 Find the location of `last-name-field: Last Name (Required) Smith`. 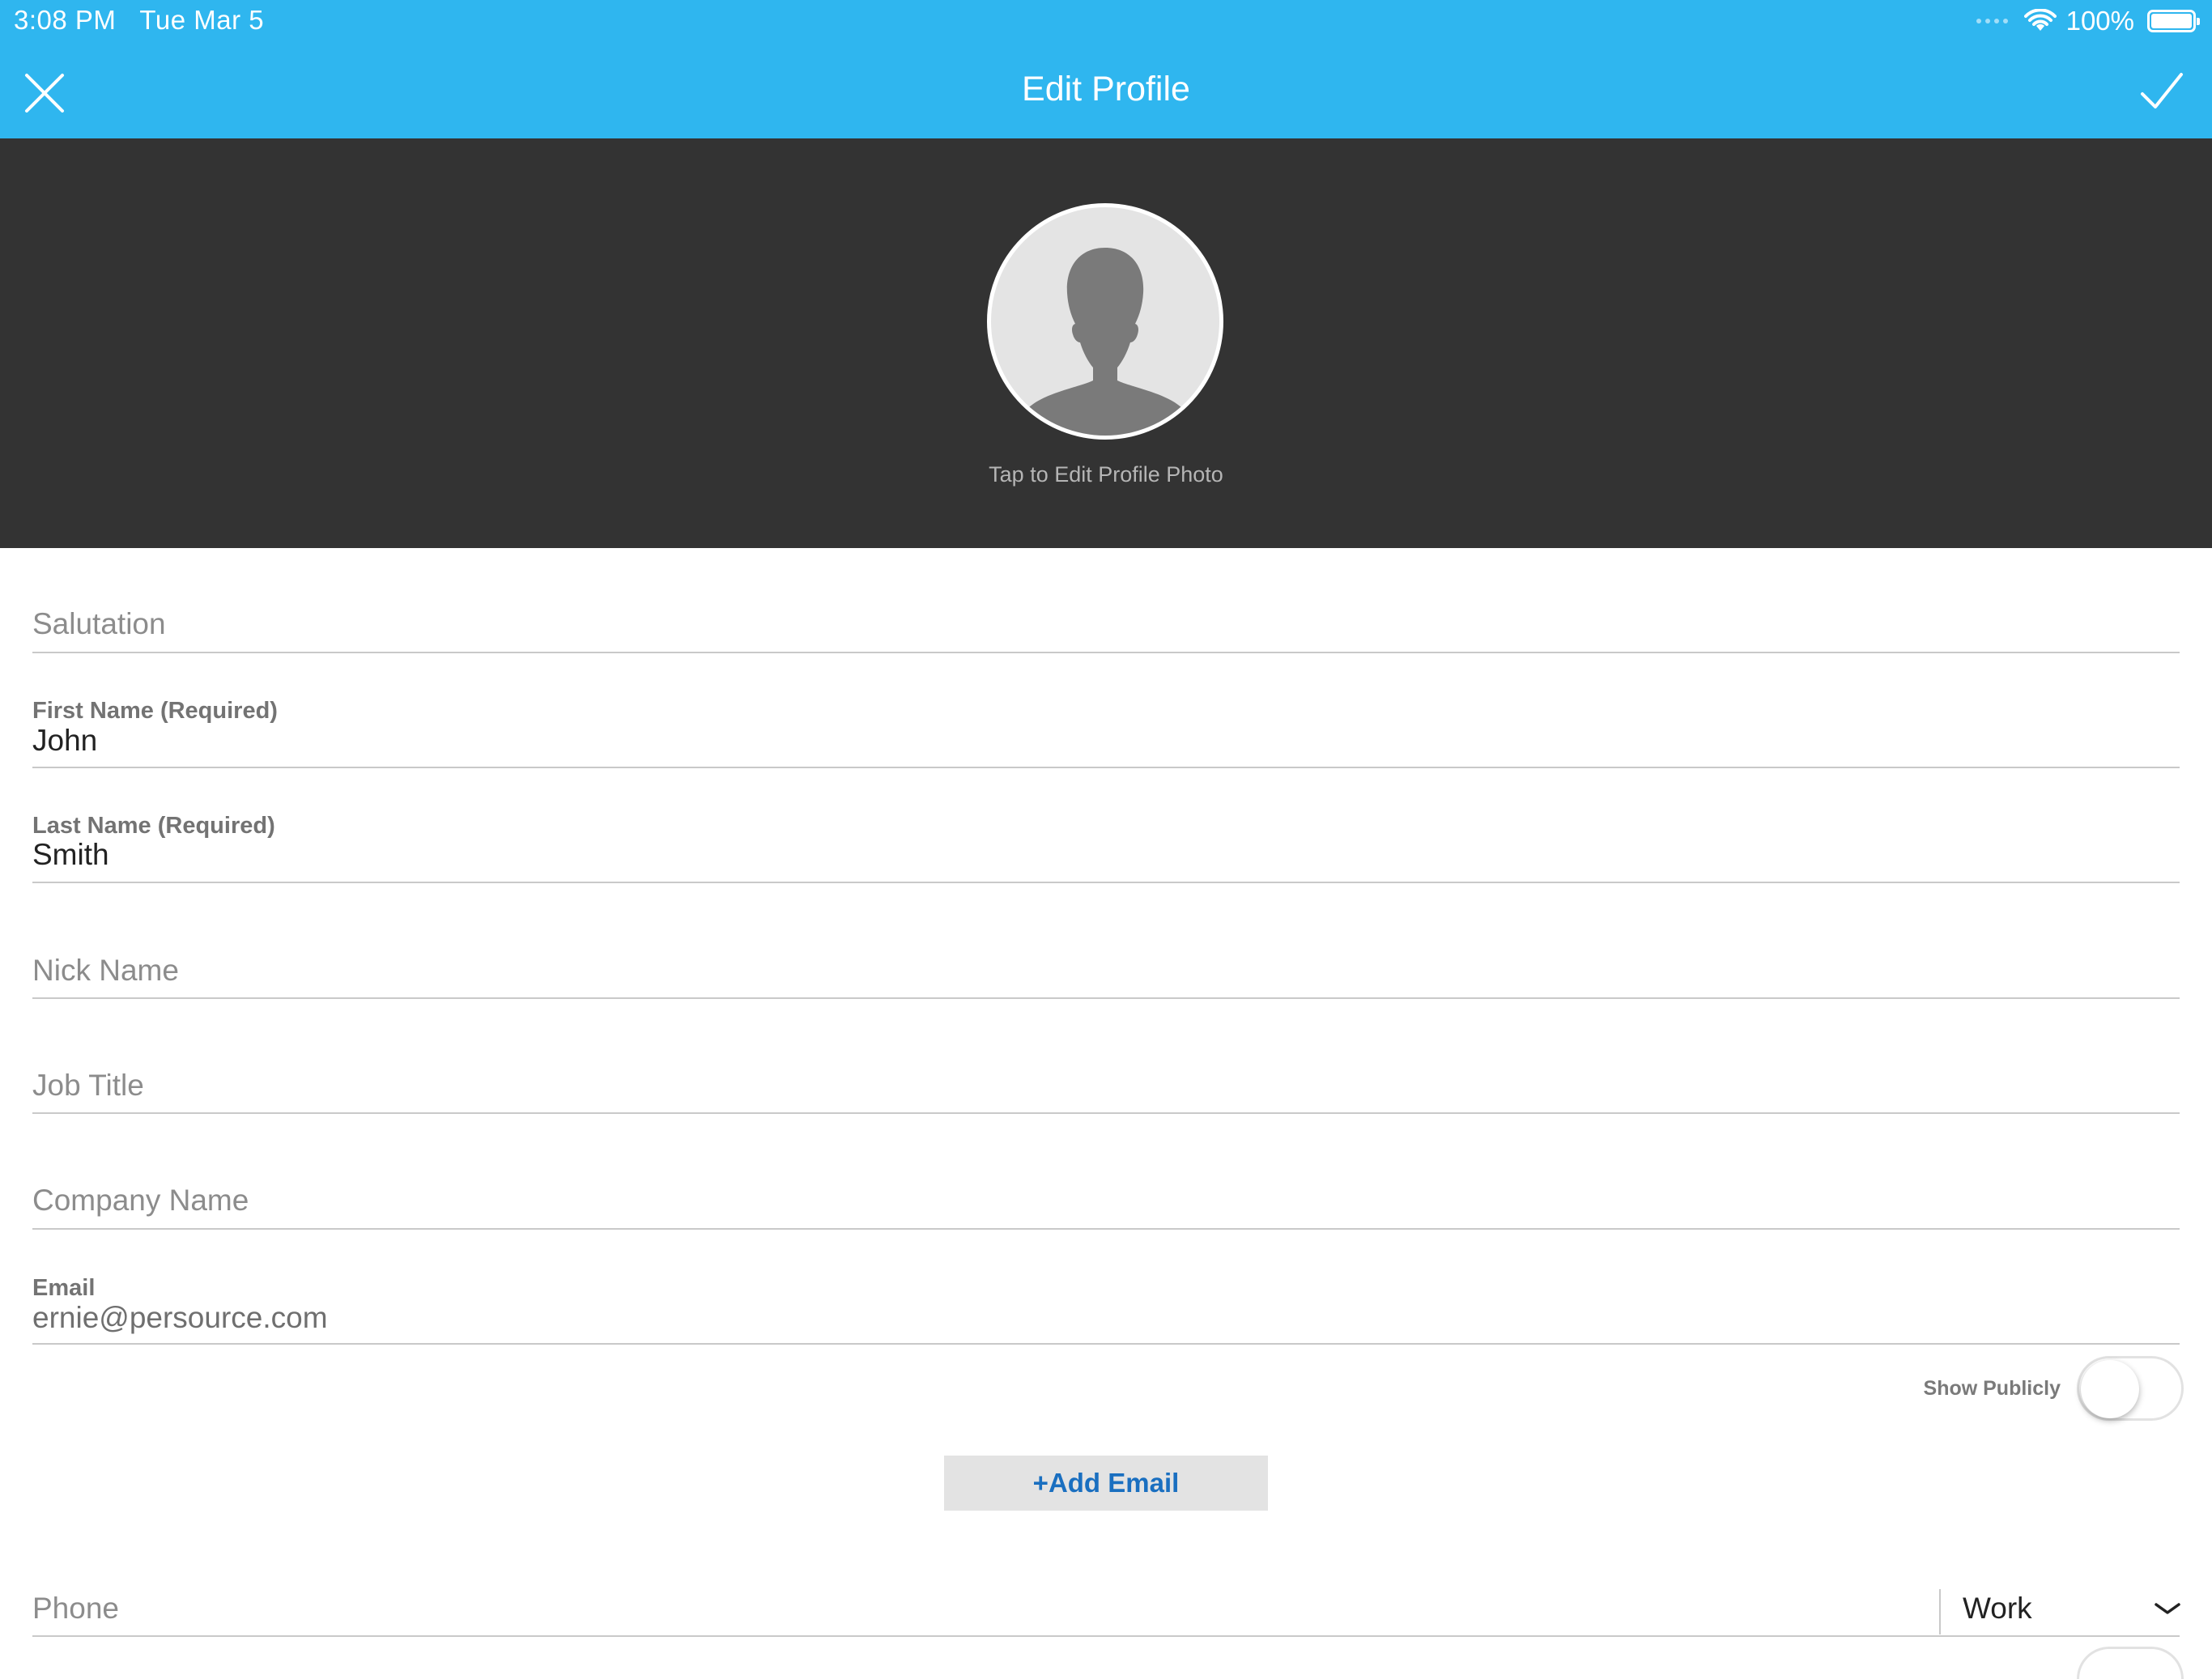

last-name-field: Last Name (Required) Smith is located at coordinates (1106, 847).